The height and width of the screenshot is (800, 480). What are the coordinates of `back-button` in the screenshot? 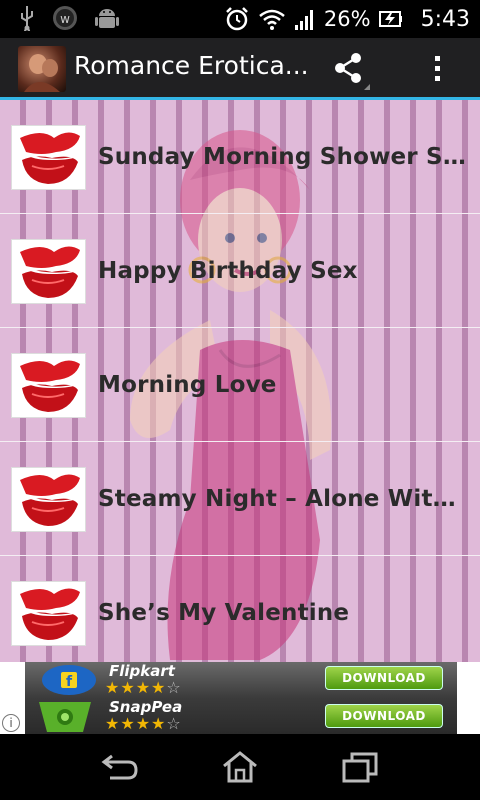 It's located at (120, 767).